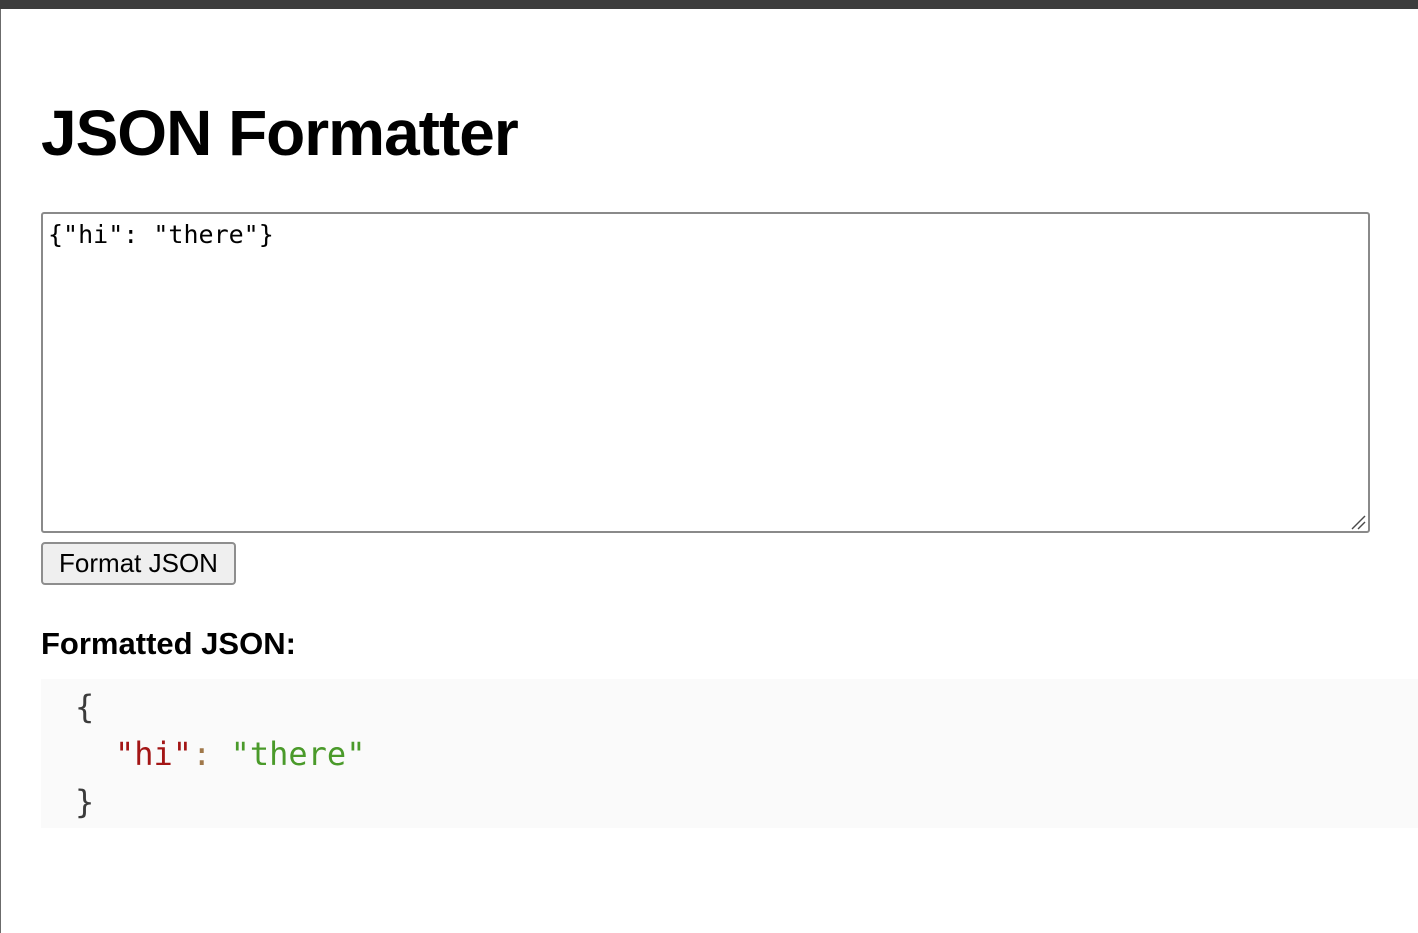 Image resolution: width=1418 pixels, height=933 pixels. Describe the element at coordinates (298, 754) in the screenshot. I see `json-value: "there"` at that location.